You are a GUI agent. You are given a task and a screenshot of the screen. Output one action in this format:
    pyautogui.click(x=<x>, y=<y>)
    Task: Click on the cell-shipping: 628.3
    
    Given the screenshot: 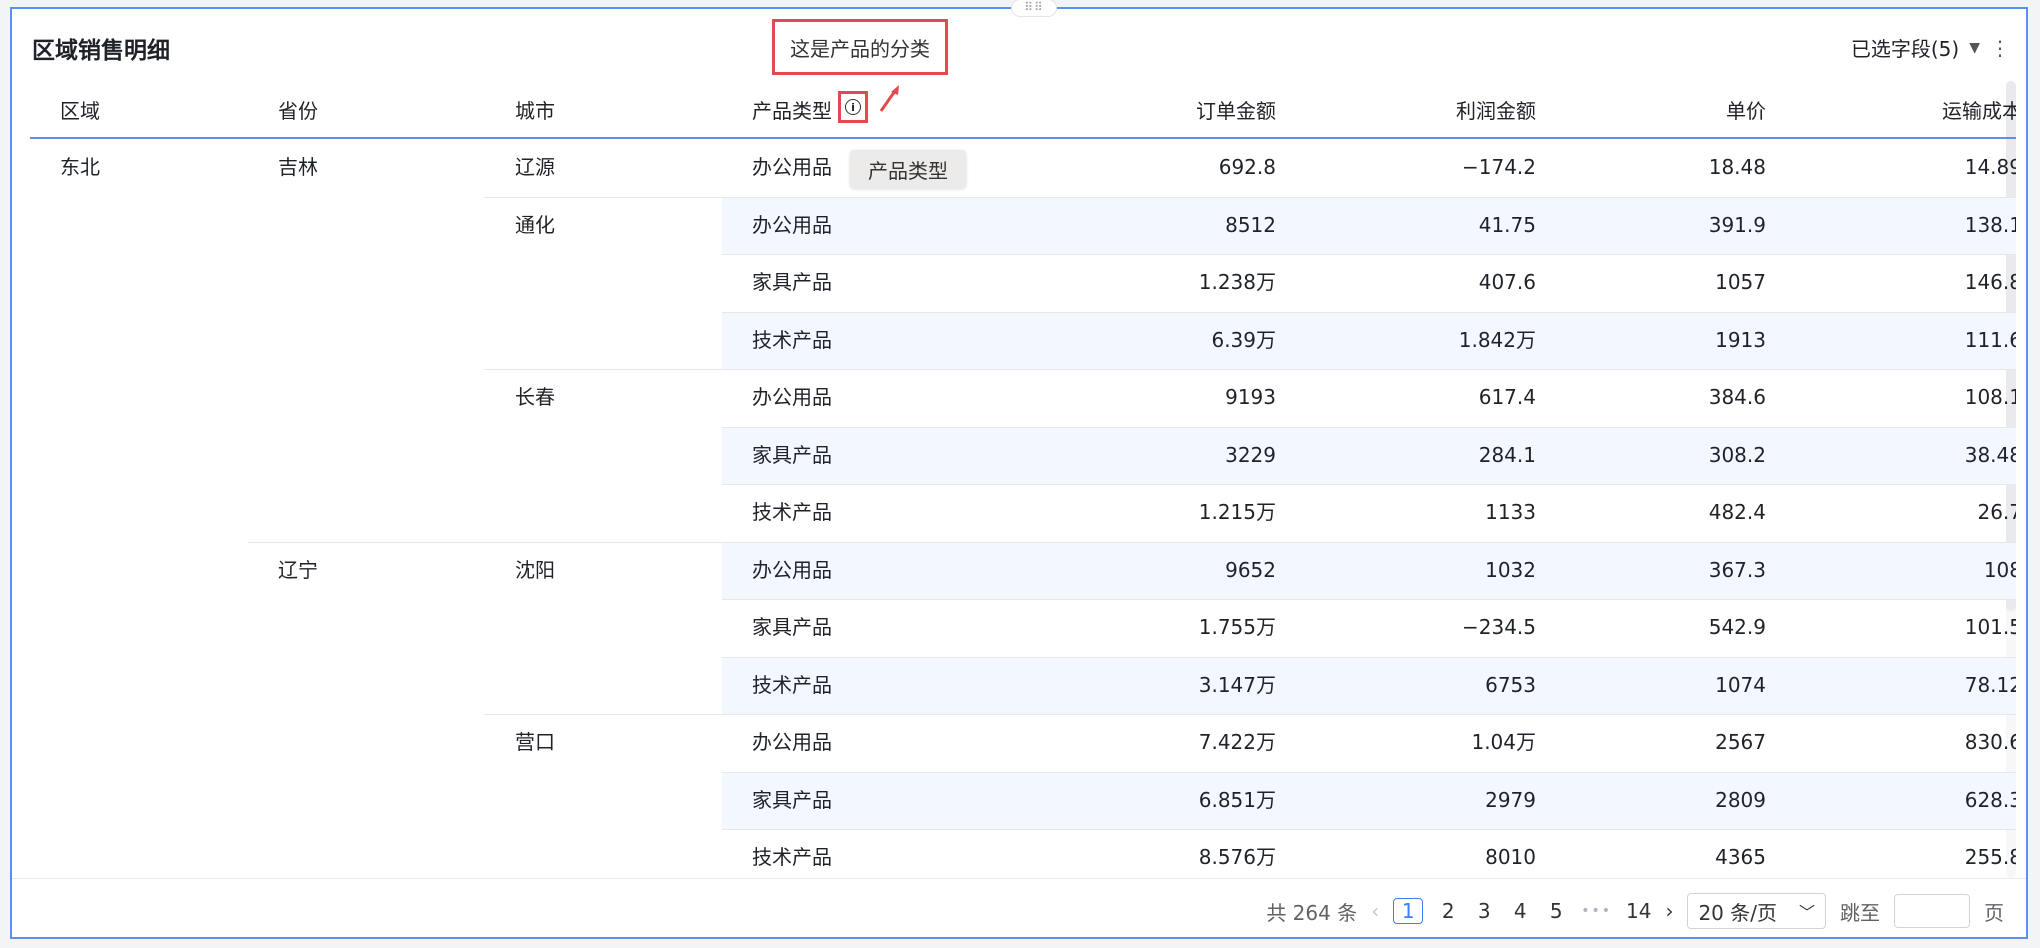 What is the action you would take?
    pyautogui.click(x=1990, y=799)
    